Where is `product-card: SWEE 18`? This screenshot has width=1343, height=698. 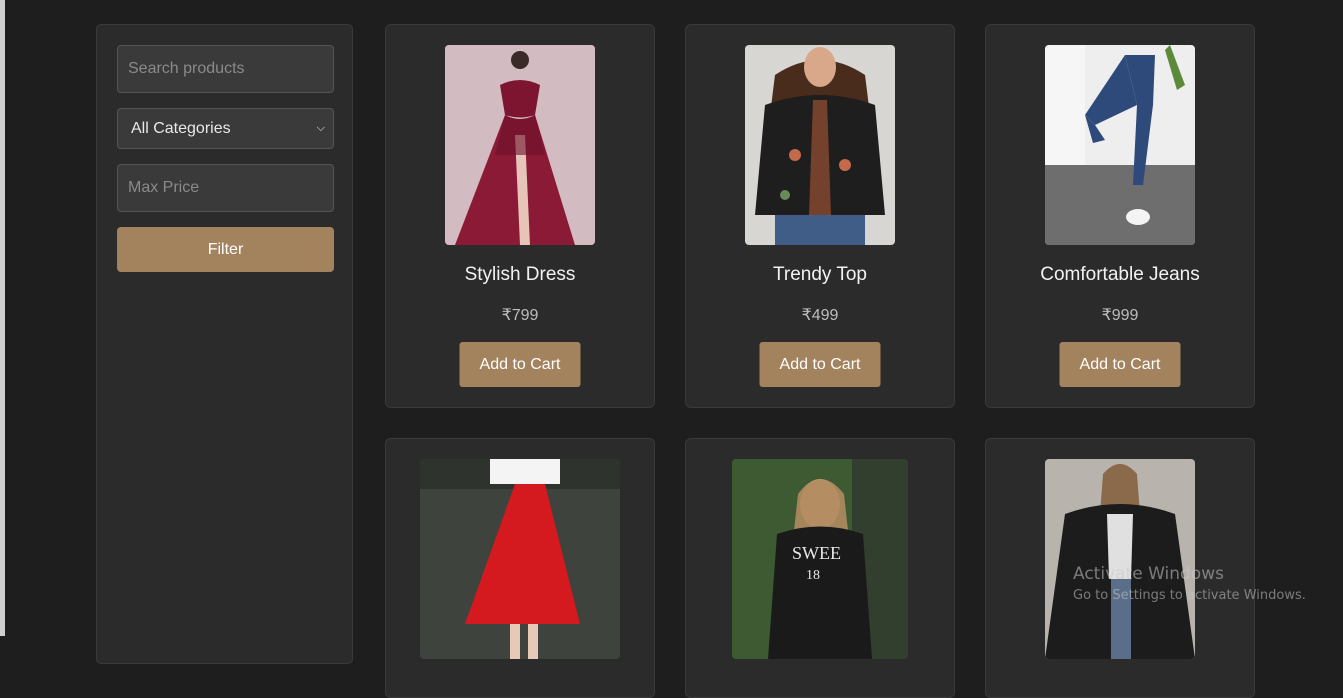 product-card: SWEE 18 is located at coordinates (820, 568).